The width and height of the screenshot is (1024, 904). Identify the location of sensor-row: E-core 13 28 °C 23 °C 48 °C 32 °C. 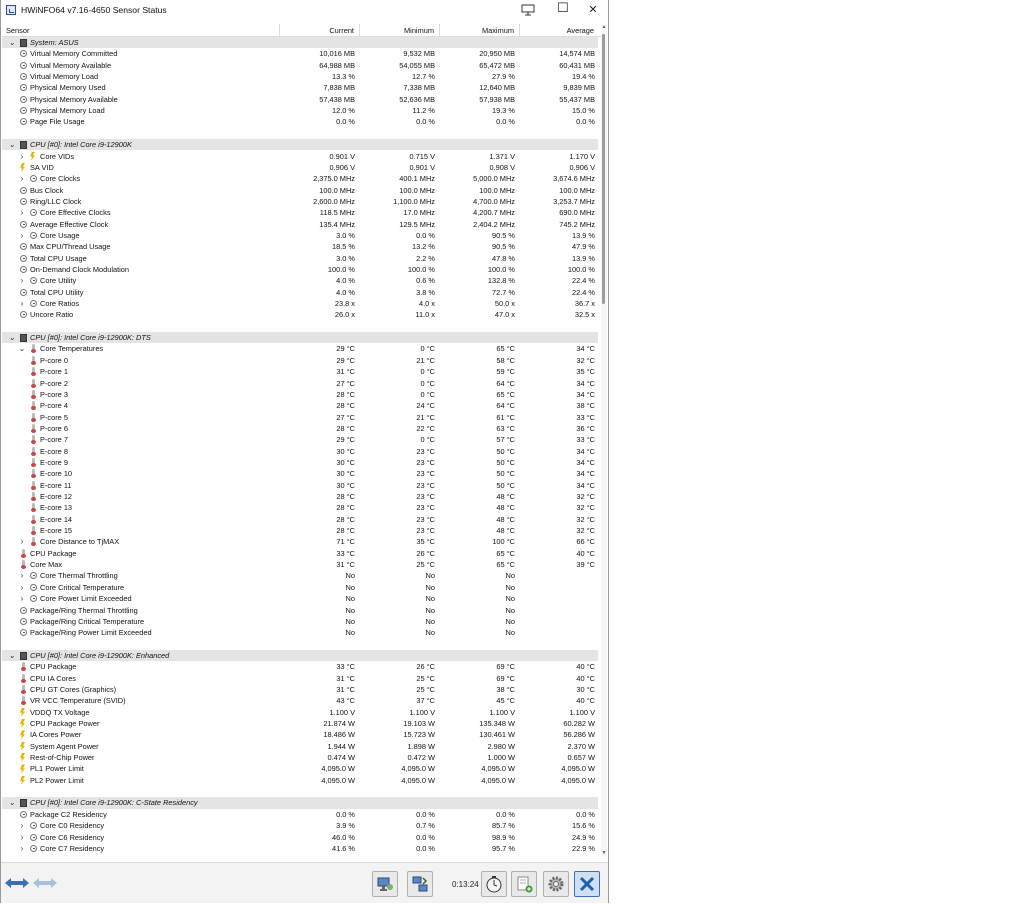
(300, 507).